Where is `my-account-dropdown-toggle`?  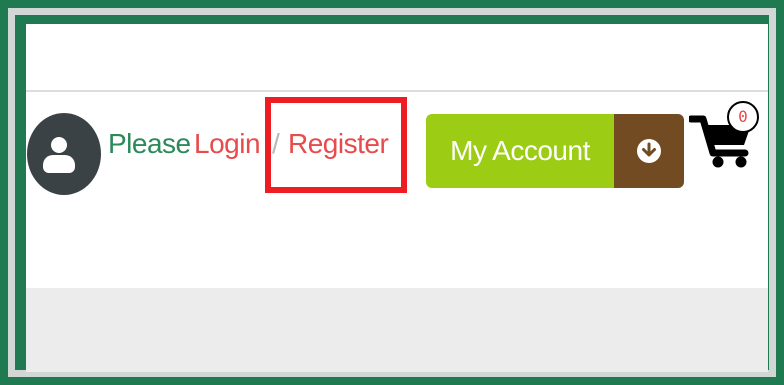 my-account-dropdown-toggle is located at coordinates (649, 151).